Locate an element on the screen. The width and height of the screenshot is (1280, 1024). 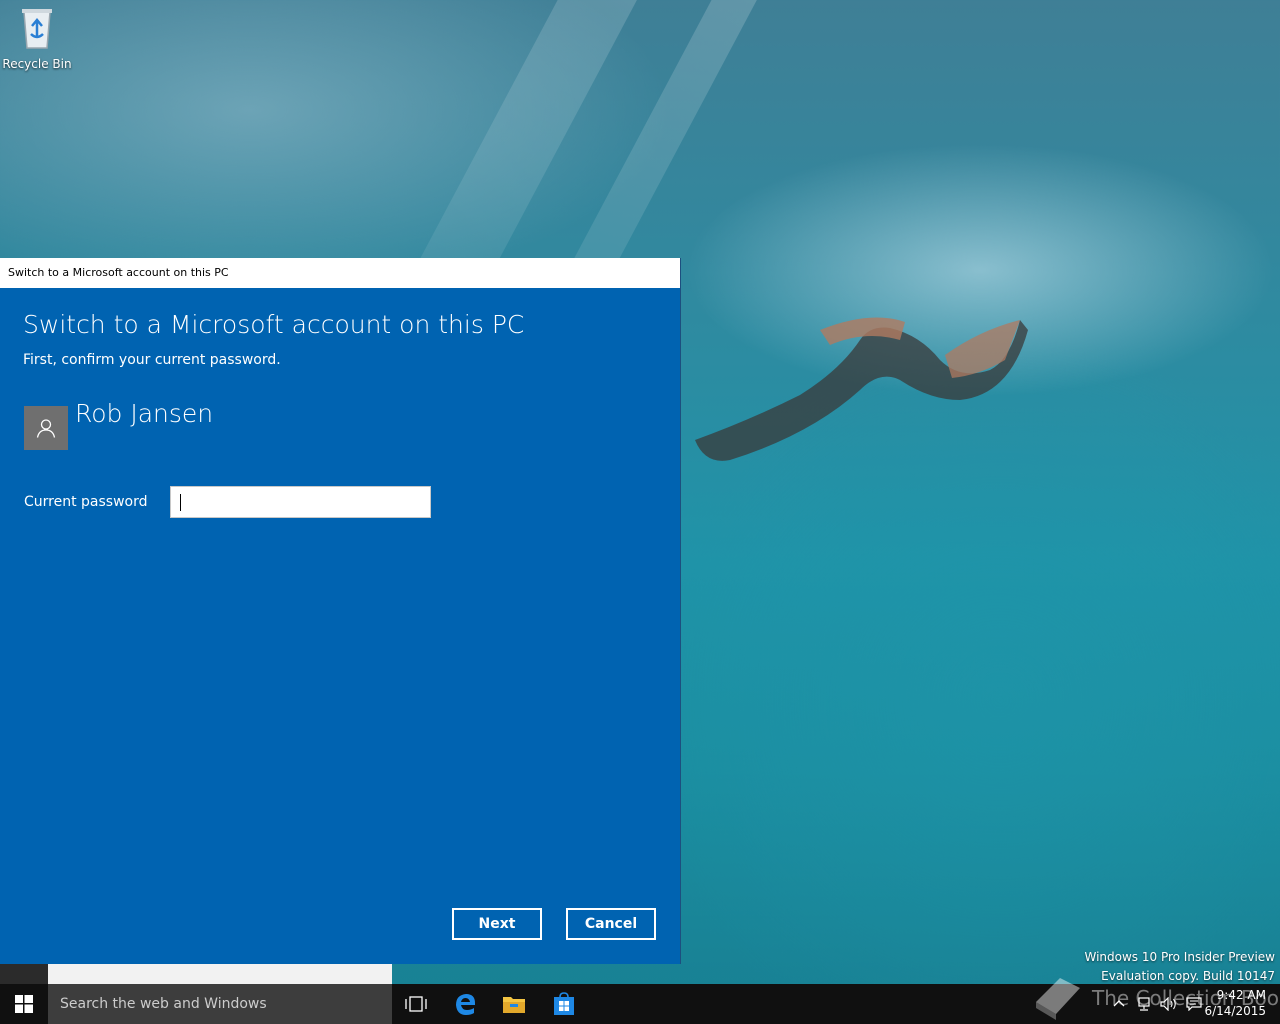
dialog-subheading: First, confirm your current password. is located at coordinates (152, 360).